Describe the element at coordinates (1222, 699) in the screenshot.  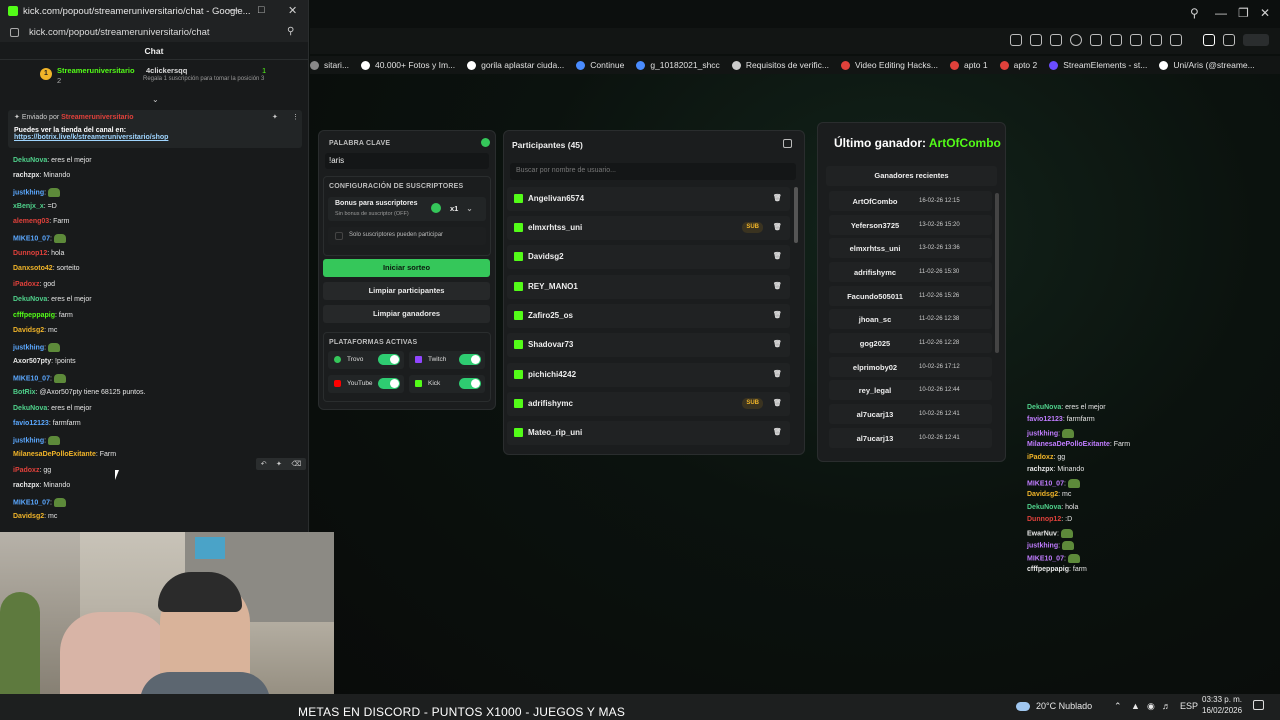
I see `clock-time: 03:33 p. m.` at that location.